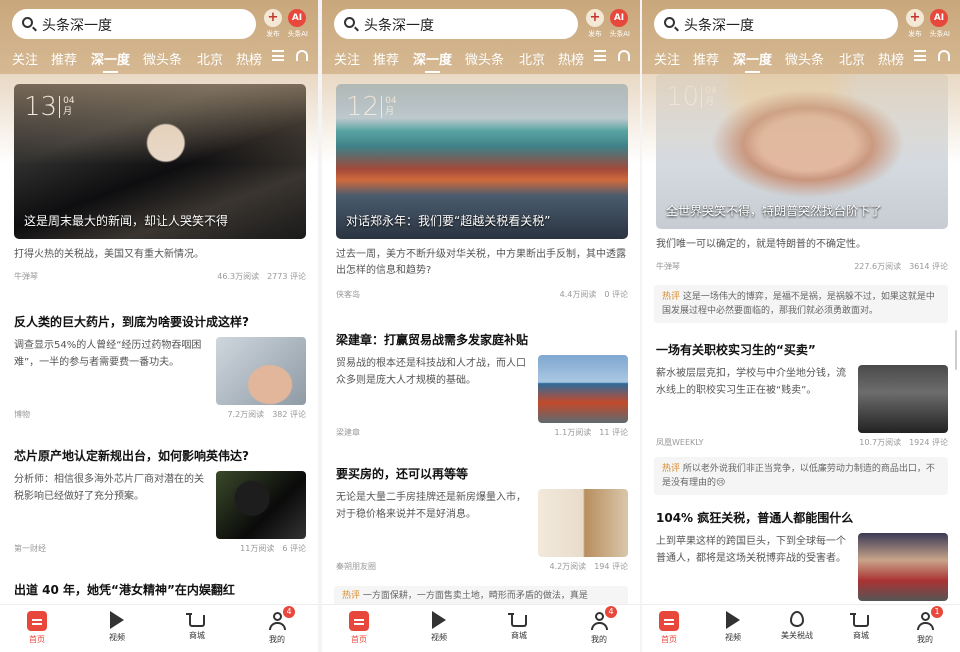  What do you see at coordinates (802, 151) in the screenshot?
I see `hero-card: 10 04 月全世界哭笑不得，特朗普突然找台阶下了` at bounding box center [802, 151].